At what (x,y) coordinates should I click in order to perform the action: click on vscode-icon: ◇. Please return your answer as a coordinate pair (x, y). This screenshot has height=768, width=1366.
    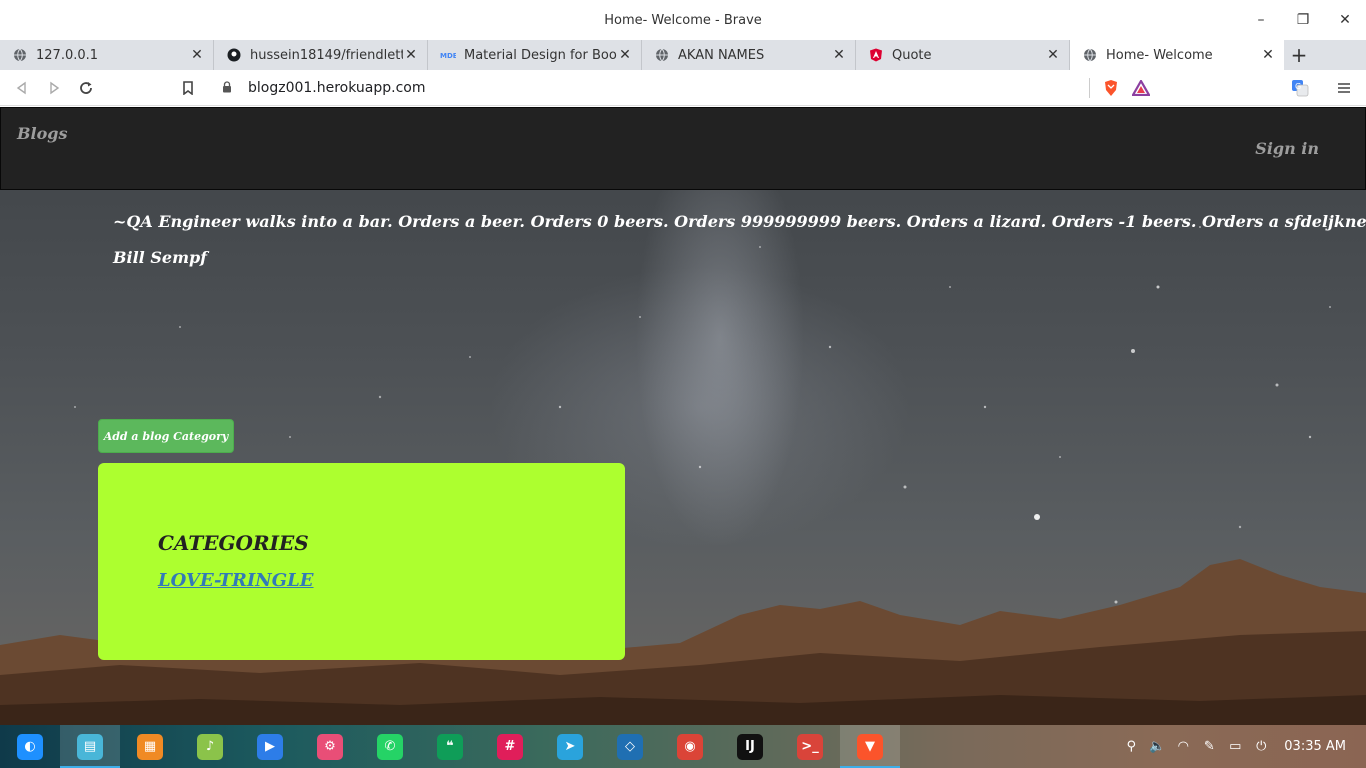
    Looking at the image, I should click on (630, 746).